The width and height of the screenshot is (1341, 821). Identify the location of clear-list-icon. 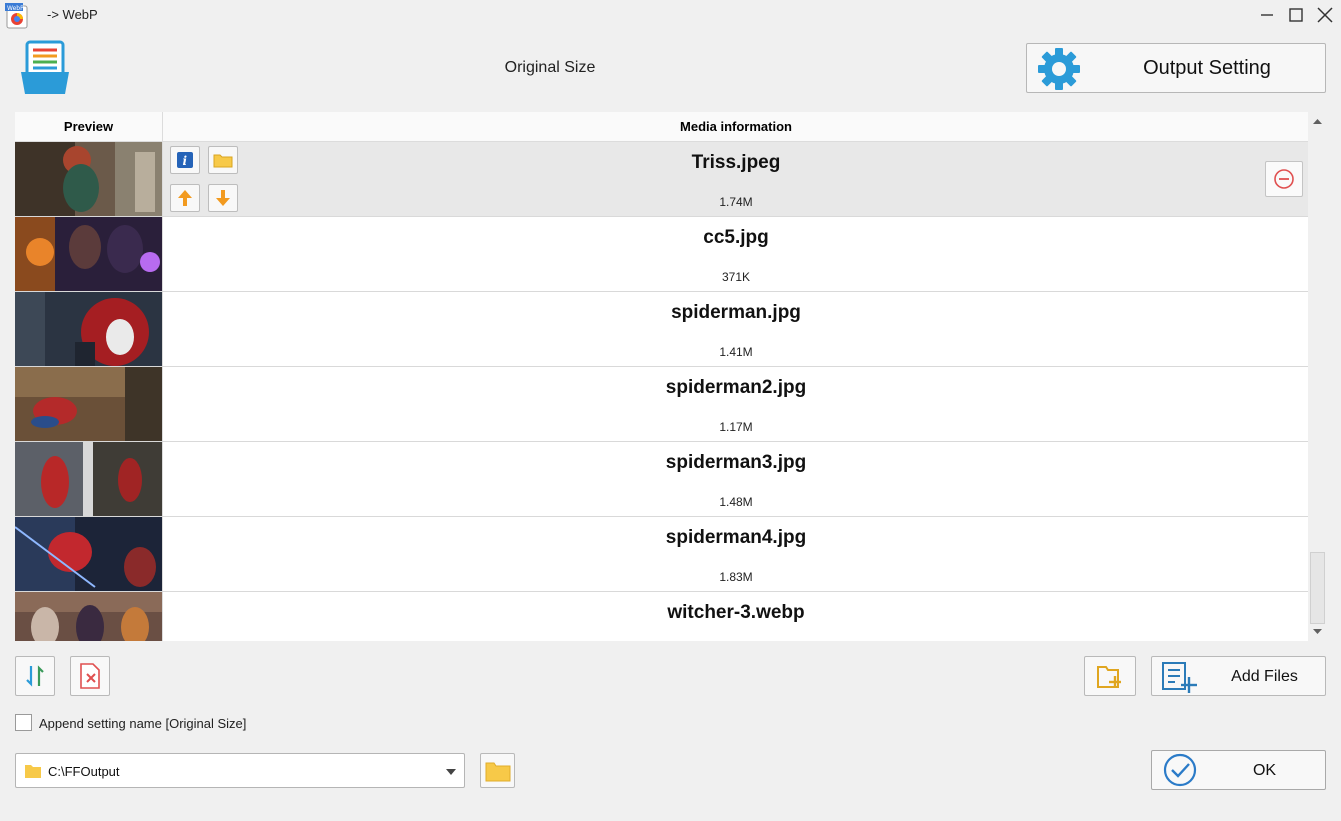
(90, 676).